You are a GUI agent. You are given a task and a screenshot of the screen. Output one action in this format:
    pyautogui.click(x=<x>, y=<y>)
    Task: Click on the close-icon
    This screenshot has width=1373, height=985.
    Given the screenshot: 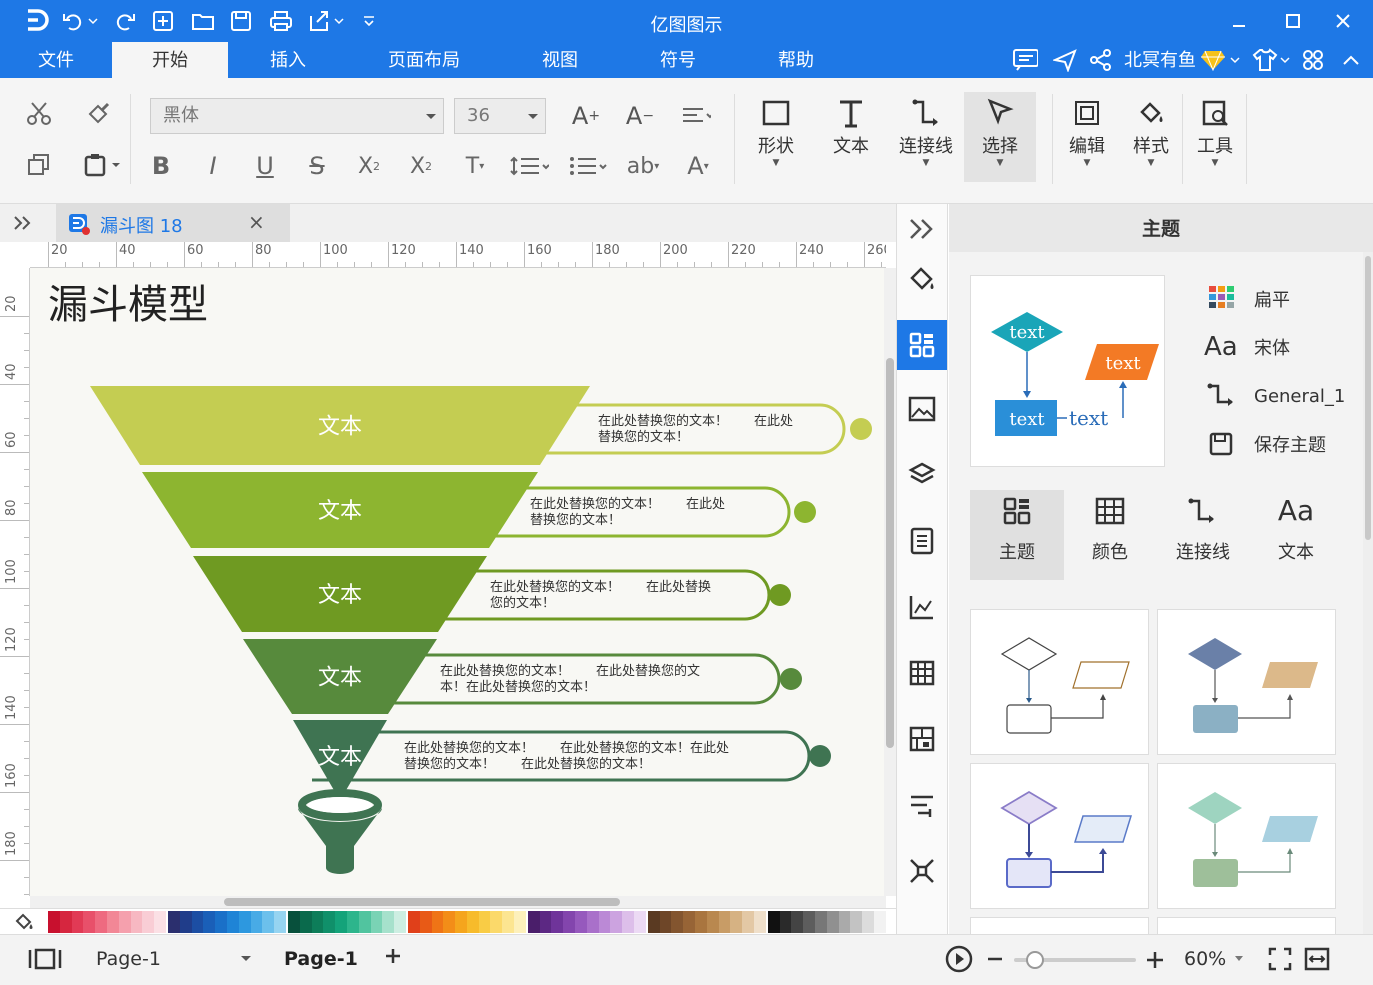 What is the action you would take?
    pyautogui.click(x=1343, y=21)
    